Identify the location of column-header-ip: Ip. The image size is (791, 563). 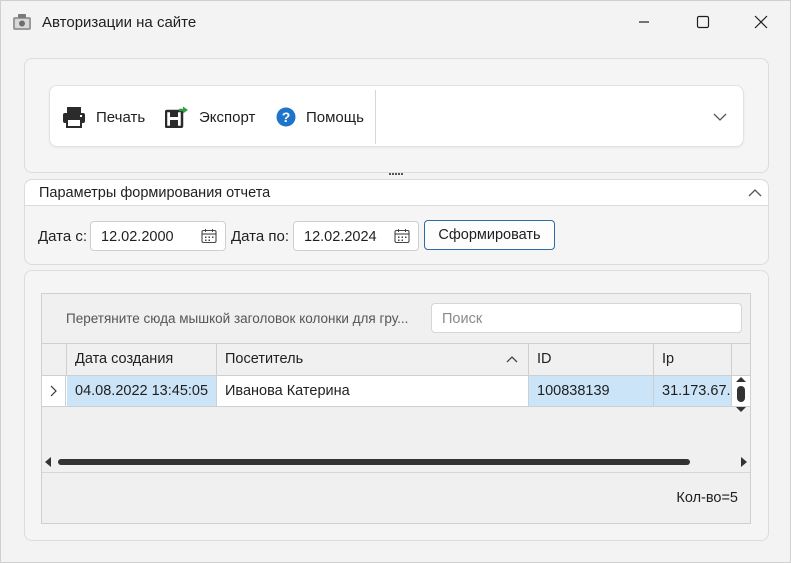
(693, 359).